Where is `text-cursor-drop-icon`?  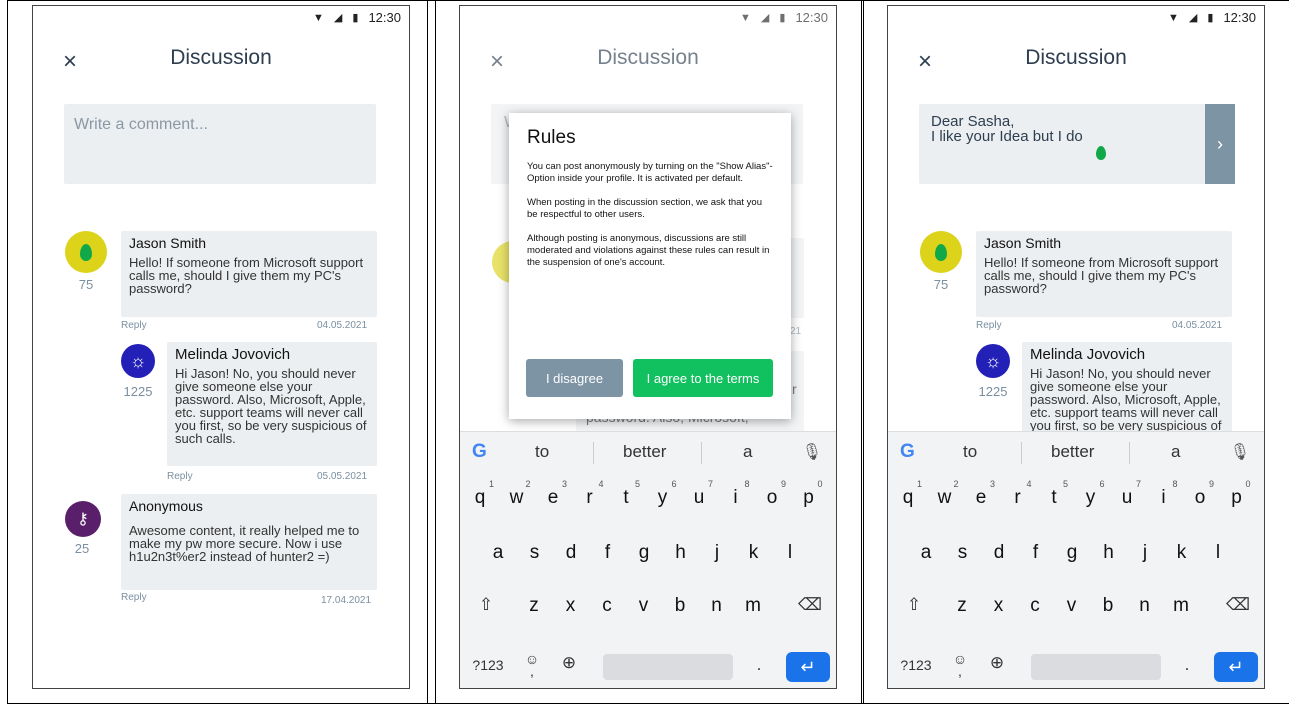 text-cursor-drop-icon is located at coordinates (1101, 153).